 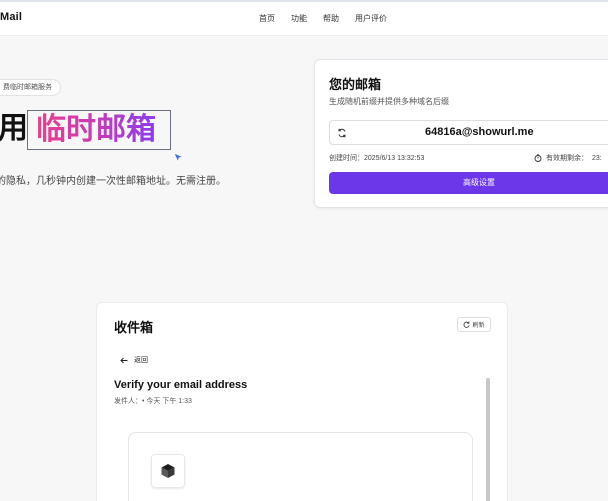 What do you see at coordinates (300, 466) in the screenshot?
I see `email-body` at bounding box center [300, 466].